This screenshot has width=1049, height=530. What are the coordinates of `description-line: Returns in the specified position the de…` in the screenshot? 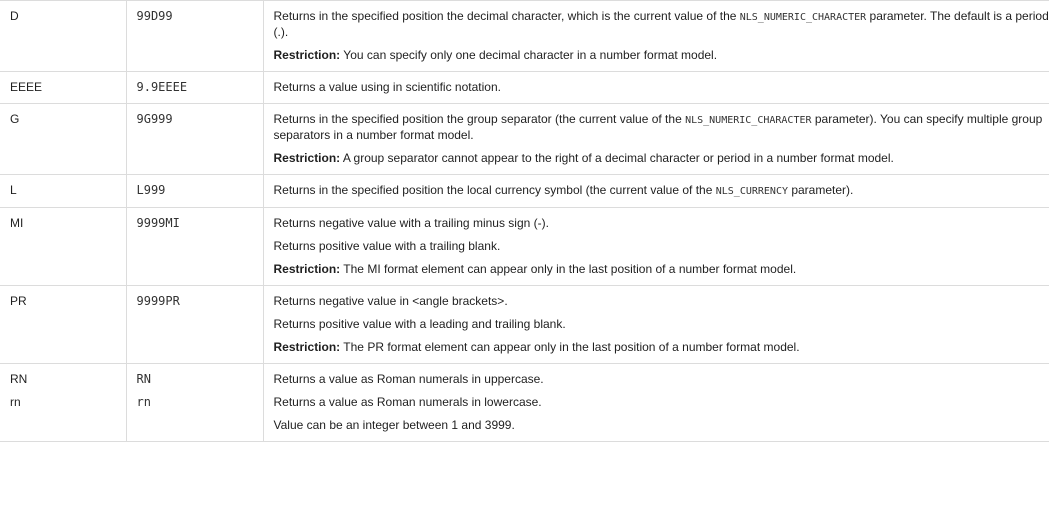 It's located at (661, 24).